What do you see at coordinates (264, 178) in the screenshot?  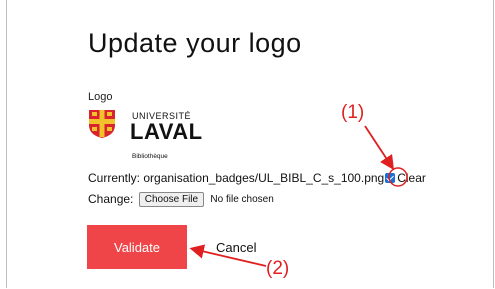 I see `current-file-path: organisation_badges/UL_BIBL_C_s_100.png` at bounding box center [264, 178].